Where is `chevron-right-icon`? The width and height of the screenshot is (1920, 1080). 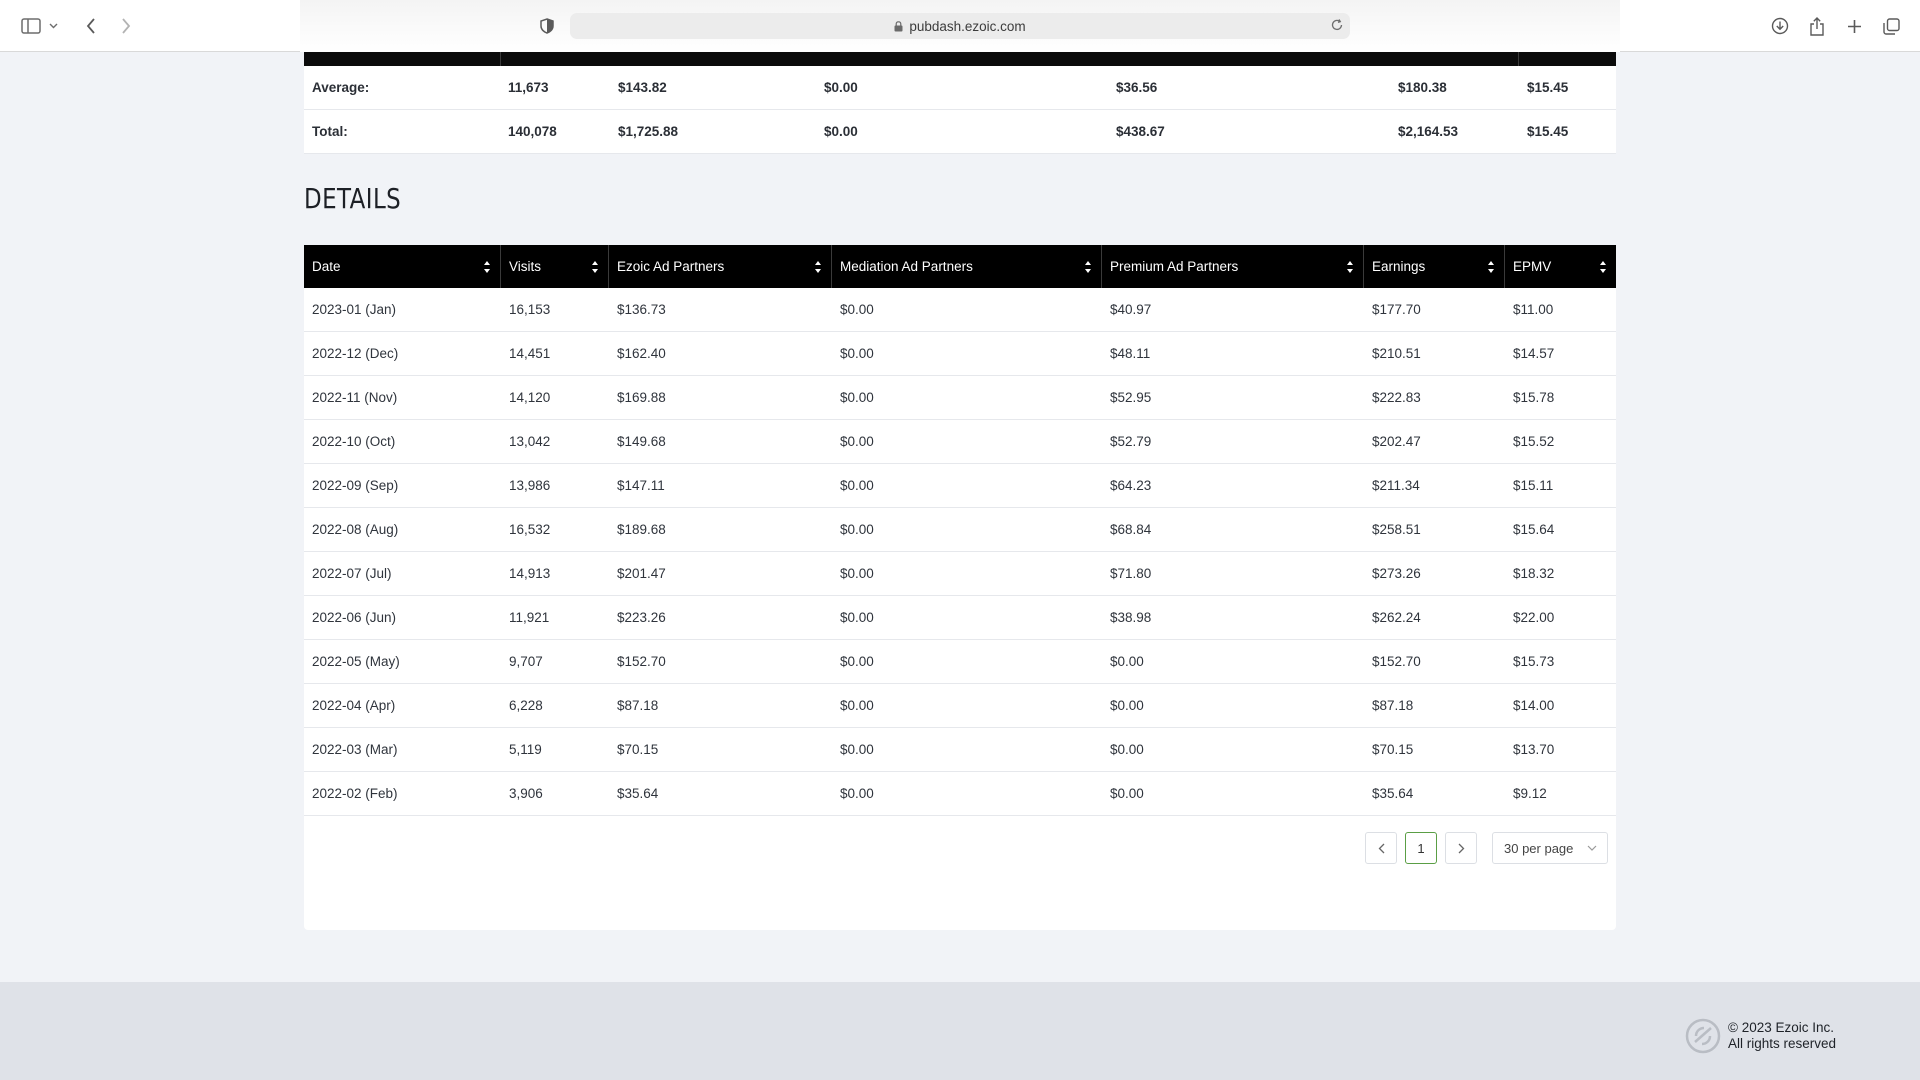
chevron-right-icon is located at coordinates (1461, 848).